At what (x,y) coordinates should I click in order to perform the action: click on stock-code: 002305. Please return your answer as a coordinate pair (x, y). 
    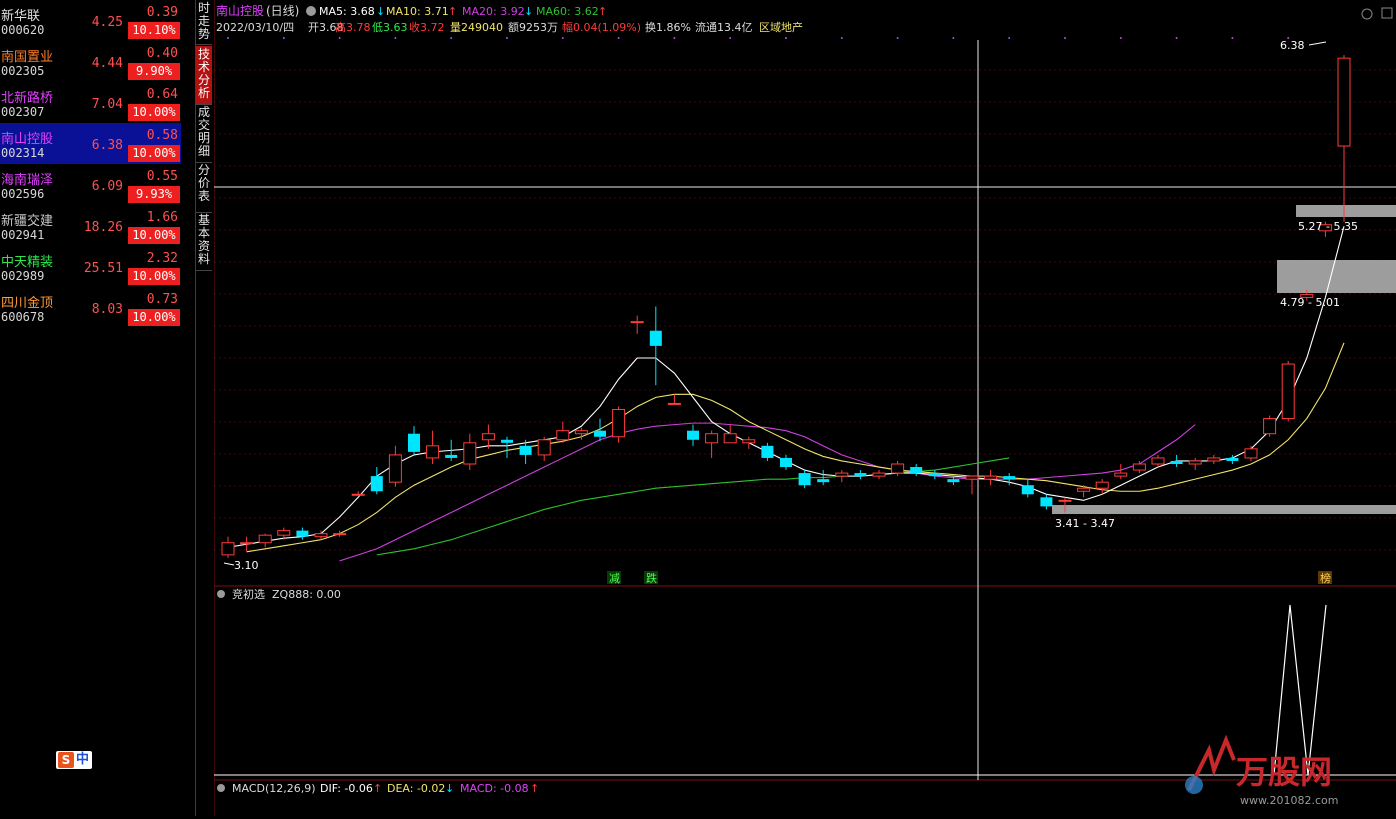
    Looking at the image, I should click on (23, 71).